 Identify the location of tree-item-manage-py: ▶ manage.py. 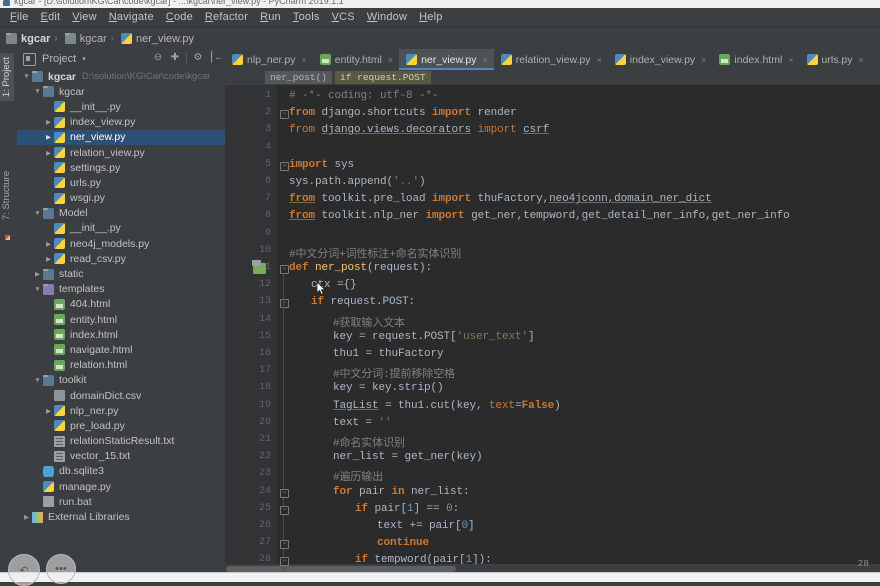
(121, 486).